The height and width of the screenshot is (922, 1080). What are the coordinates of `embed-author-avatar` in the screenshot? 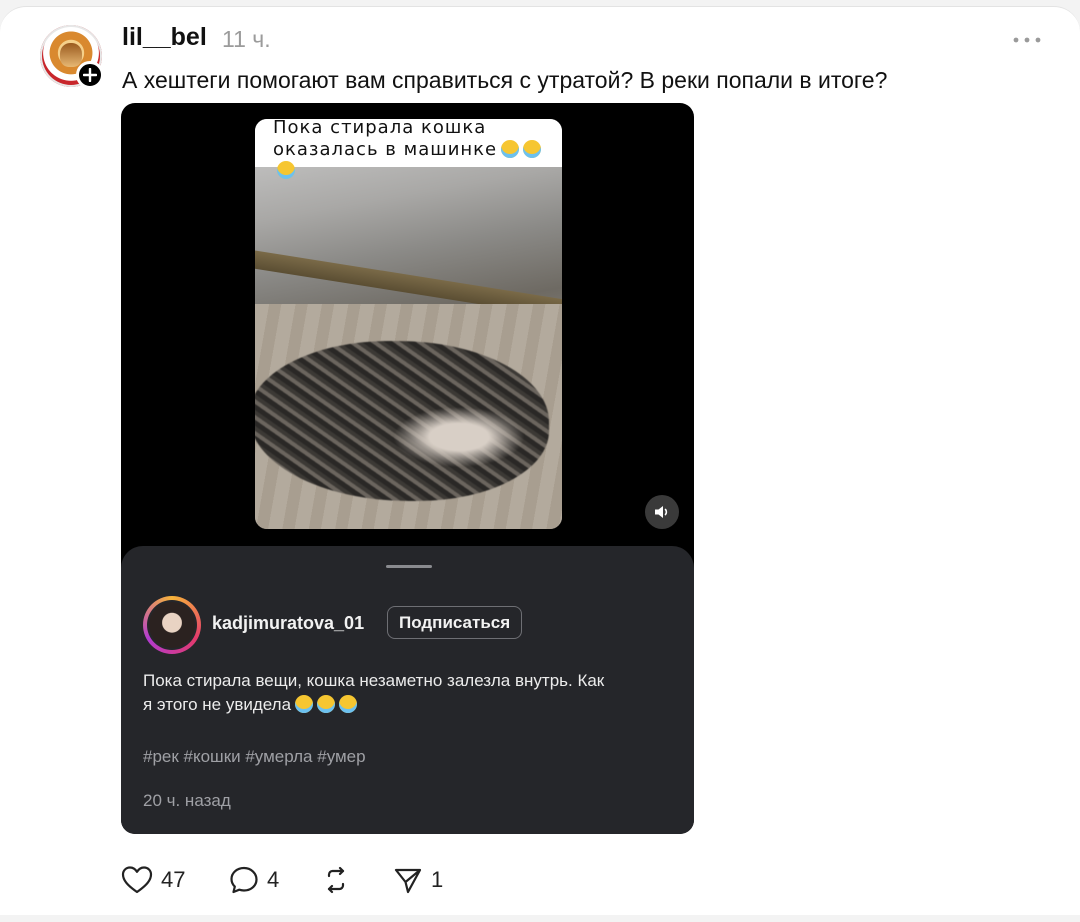 It's located at (172, 625).